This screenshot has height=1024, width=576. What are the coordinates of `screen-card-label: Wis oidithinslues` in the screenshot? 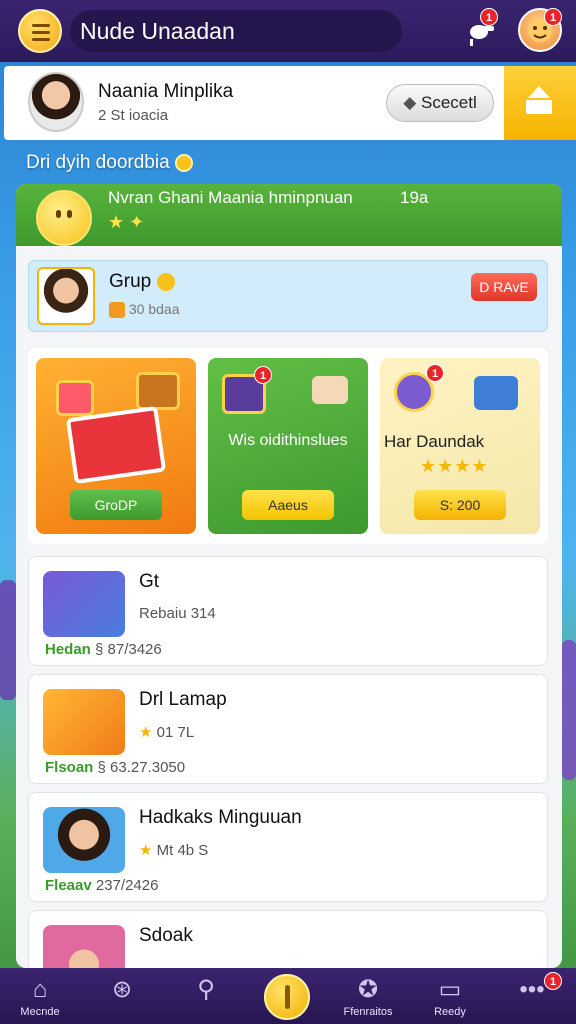 It's located at (288, 440).